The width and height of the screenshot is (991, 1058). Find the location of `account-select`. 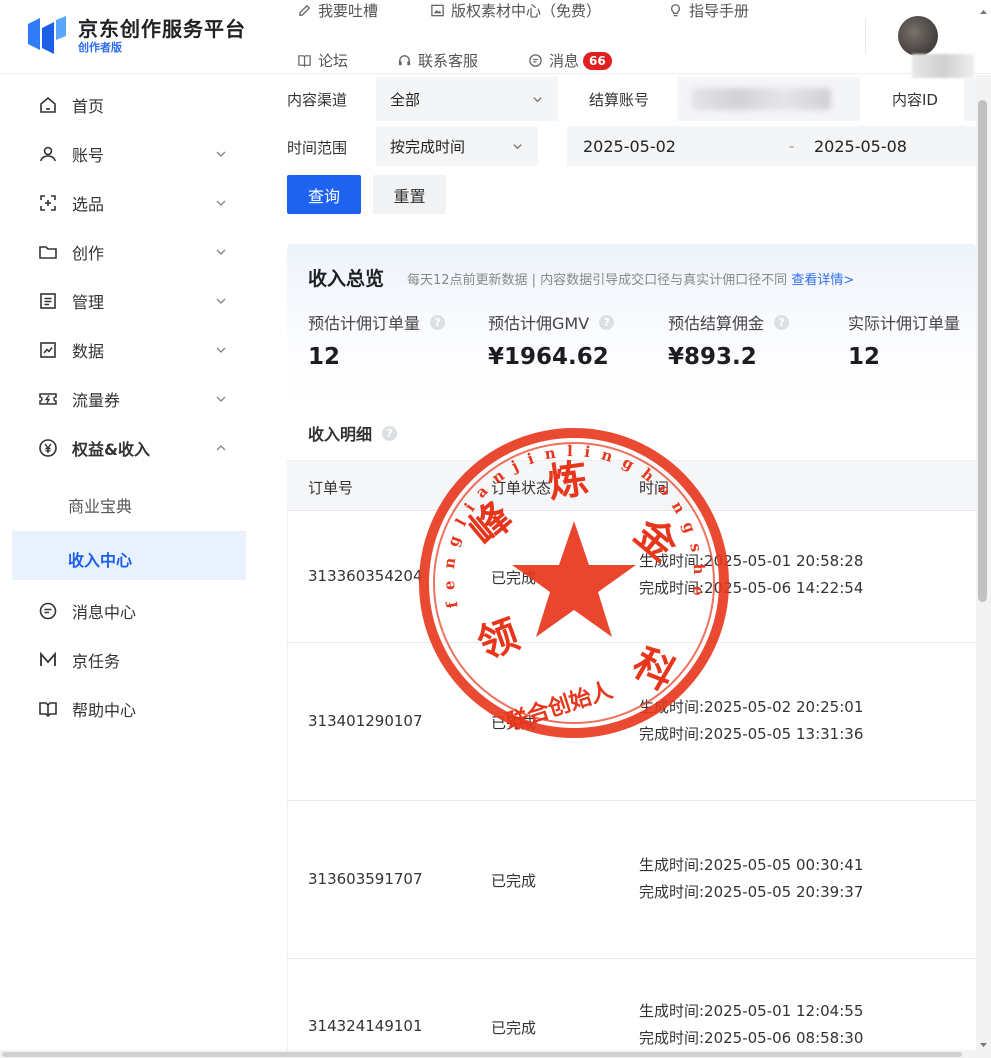

account-select is located at coordinates (768, 99).